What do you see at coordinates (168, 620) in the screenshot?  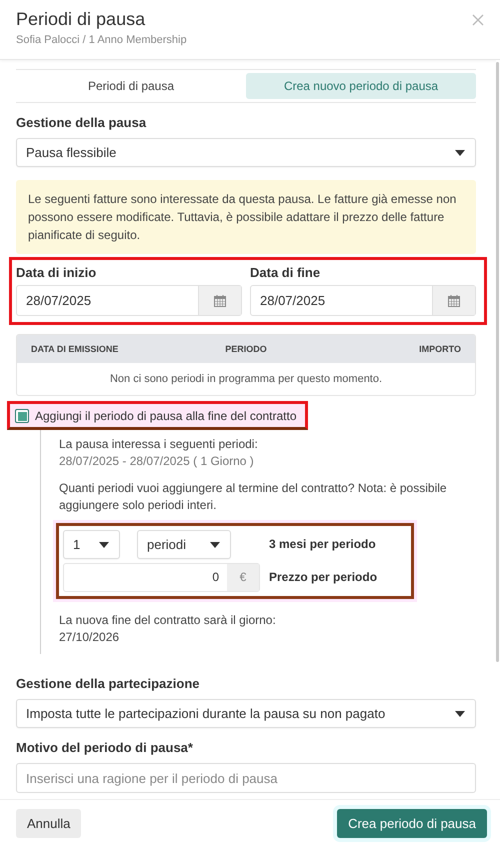 I see `info-text: La nuova fine del contratto sarà il giorno:` at bounding box center [168, 620].